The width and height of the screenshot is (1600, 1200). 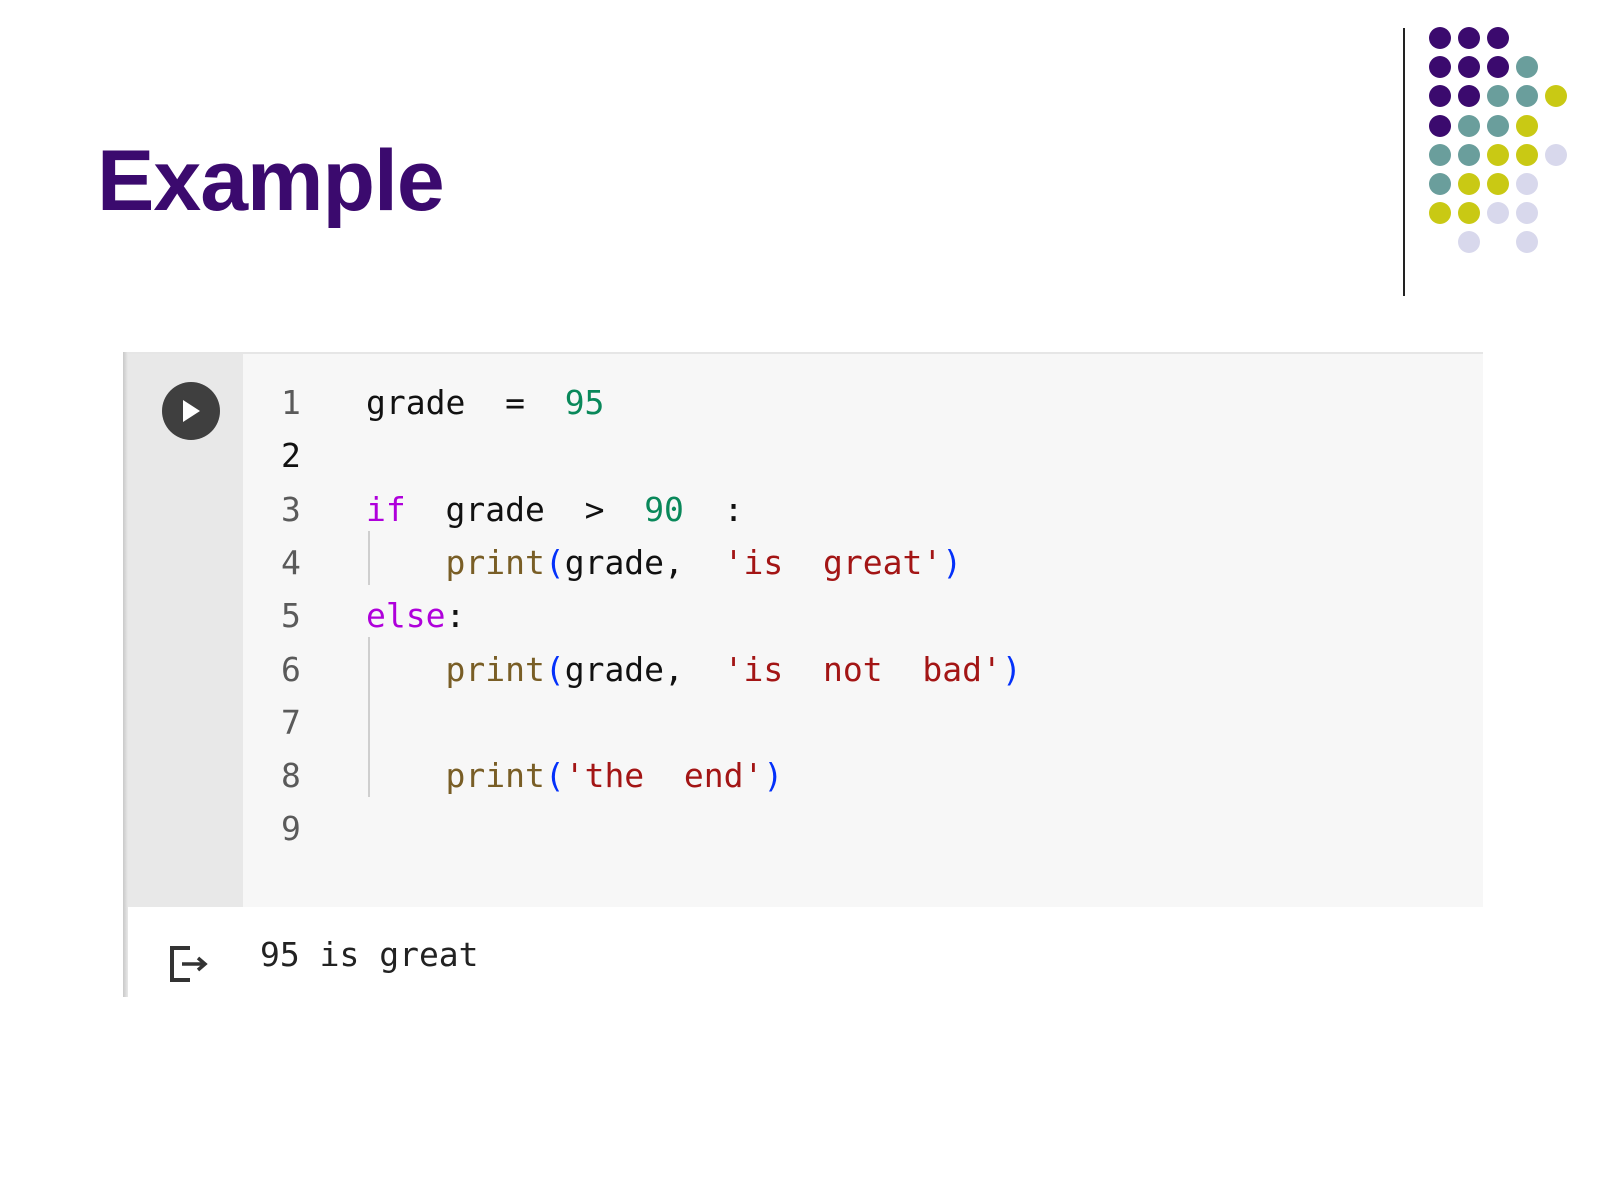 I want to click on code-line: 2, so click(x=863, y=456).